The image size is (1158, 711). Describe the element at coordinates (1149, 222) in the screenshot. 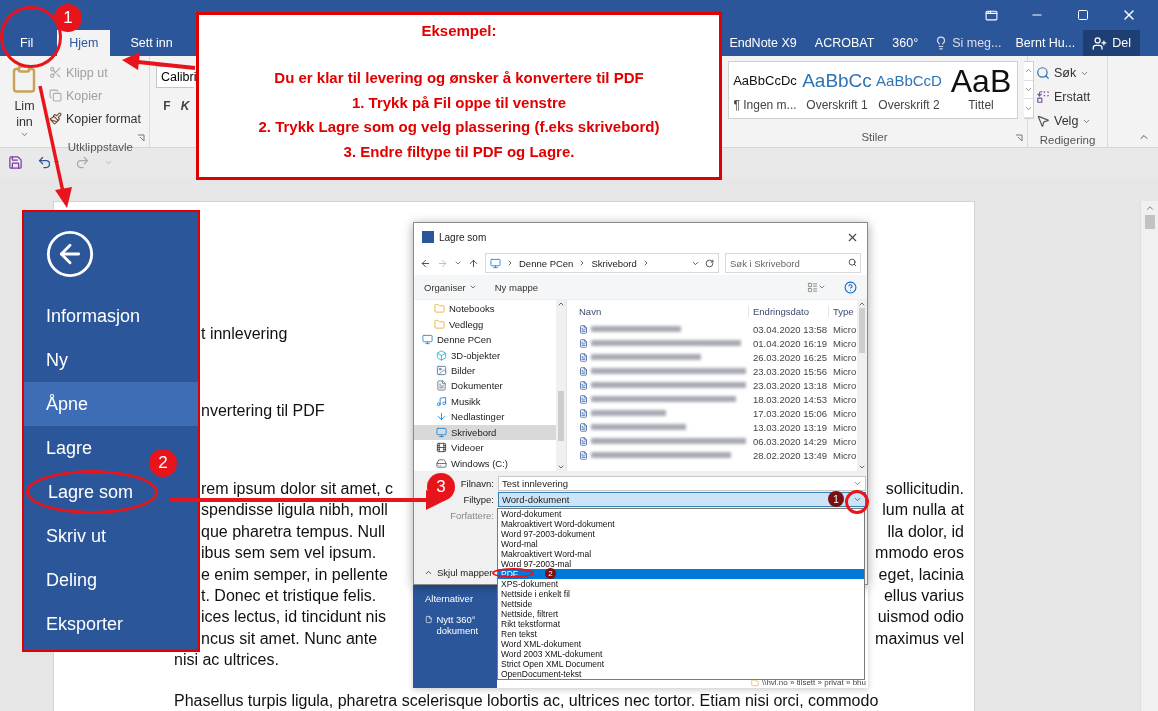

I see `scrollbar-thumb` at that location.